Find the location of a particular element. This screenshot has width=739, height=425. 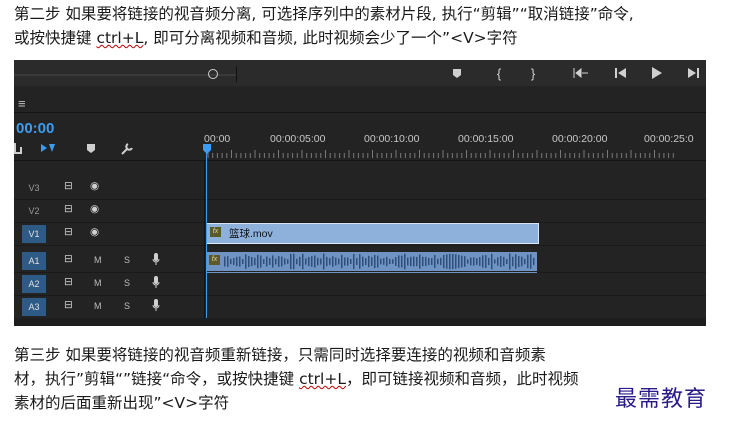

shortcut-ctrl-l: ctrl+L is located at coordinates (120, 38).